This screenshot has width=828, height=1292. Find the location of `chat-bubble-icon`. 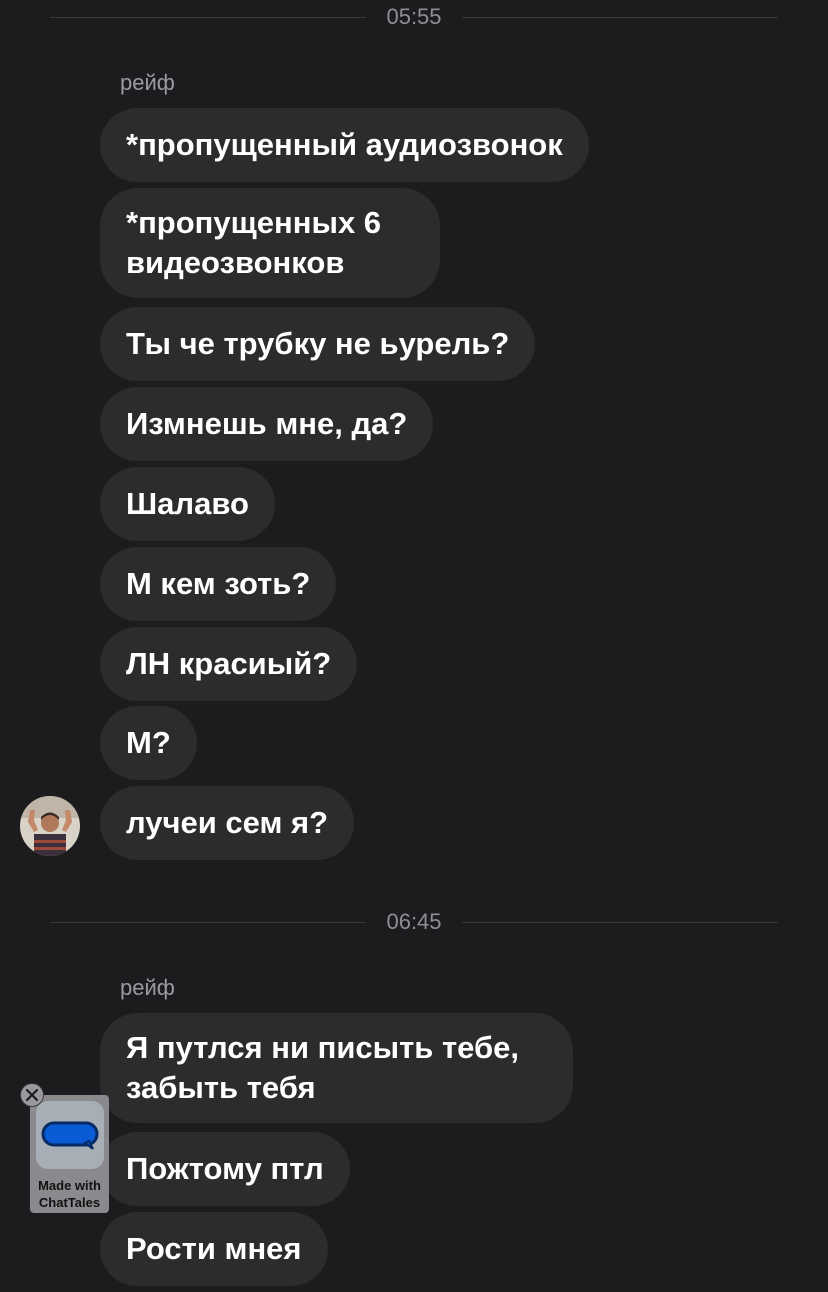

chat-bubble-icon is located at coordinates (69, 1135).